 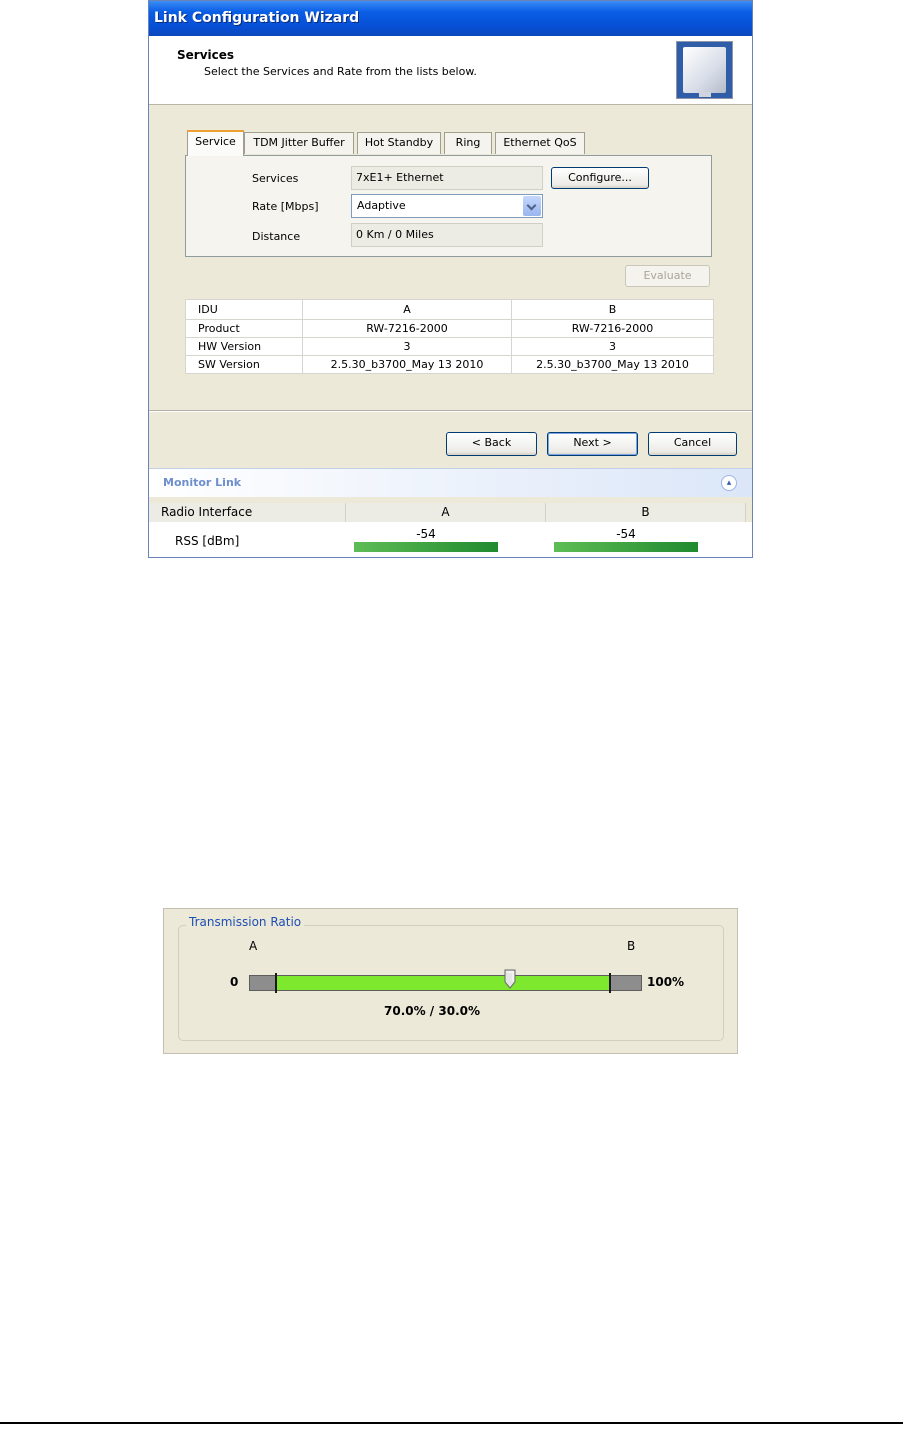 What do you see at coordinates (426, 534) in the screenshot?
I see `rss-value-a: -54` at bounding box center [426, 534].